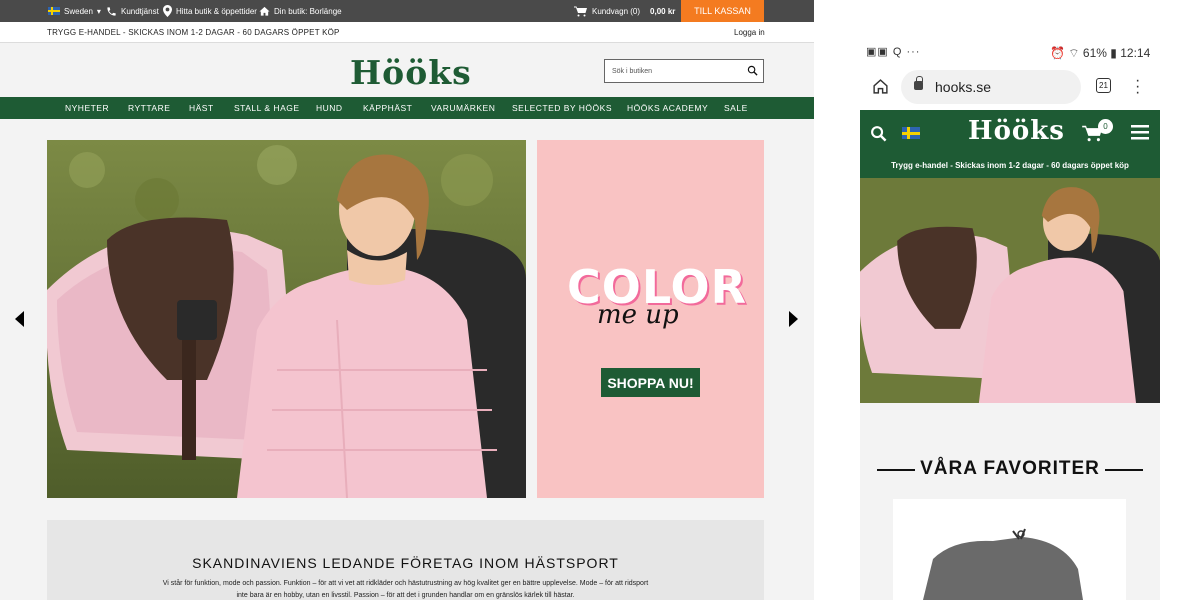  I want to click on mobile-hero-photo, so click(1010, 290).